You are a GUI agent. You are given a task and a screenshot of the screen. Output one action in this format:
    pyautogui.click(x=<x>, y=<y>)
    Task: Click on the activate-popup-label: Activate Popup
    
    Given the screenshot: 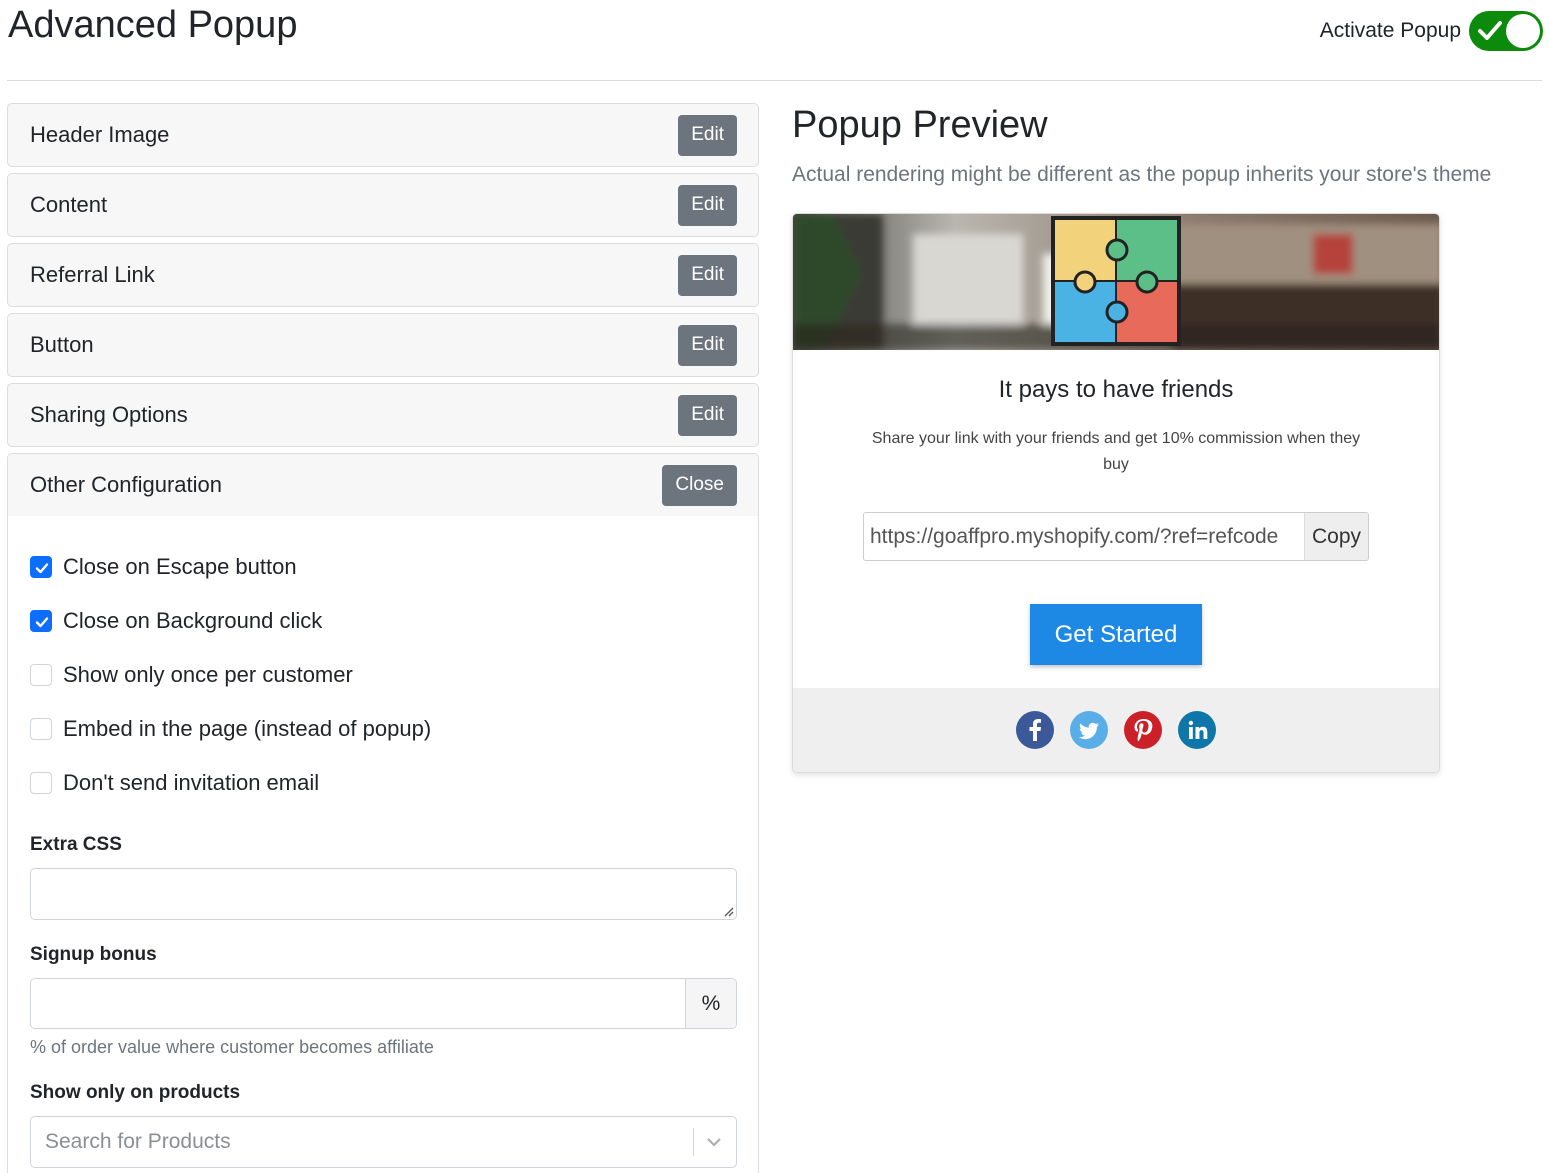 What is the action you would take?
    pyautogui.click(x=1390, y=30)
    